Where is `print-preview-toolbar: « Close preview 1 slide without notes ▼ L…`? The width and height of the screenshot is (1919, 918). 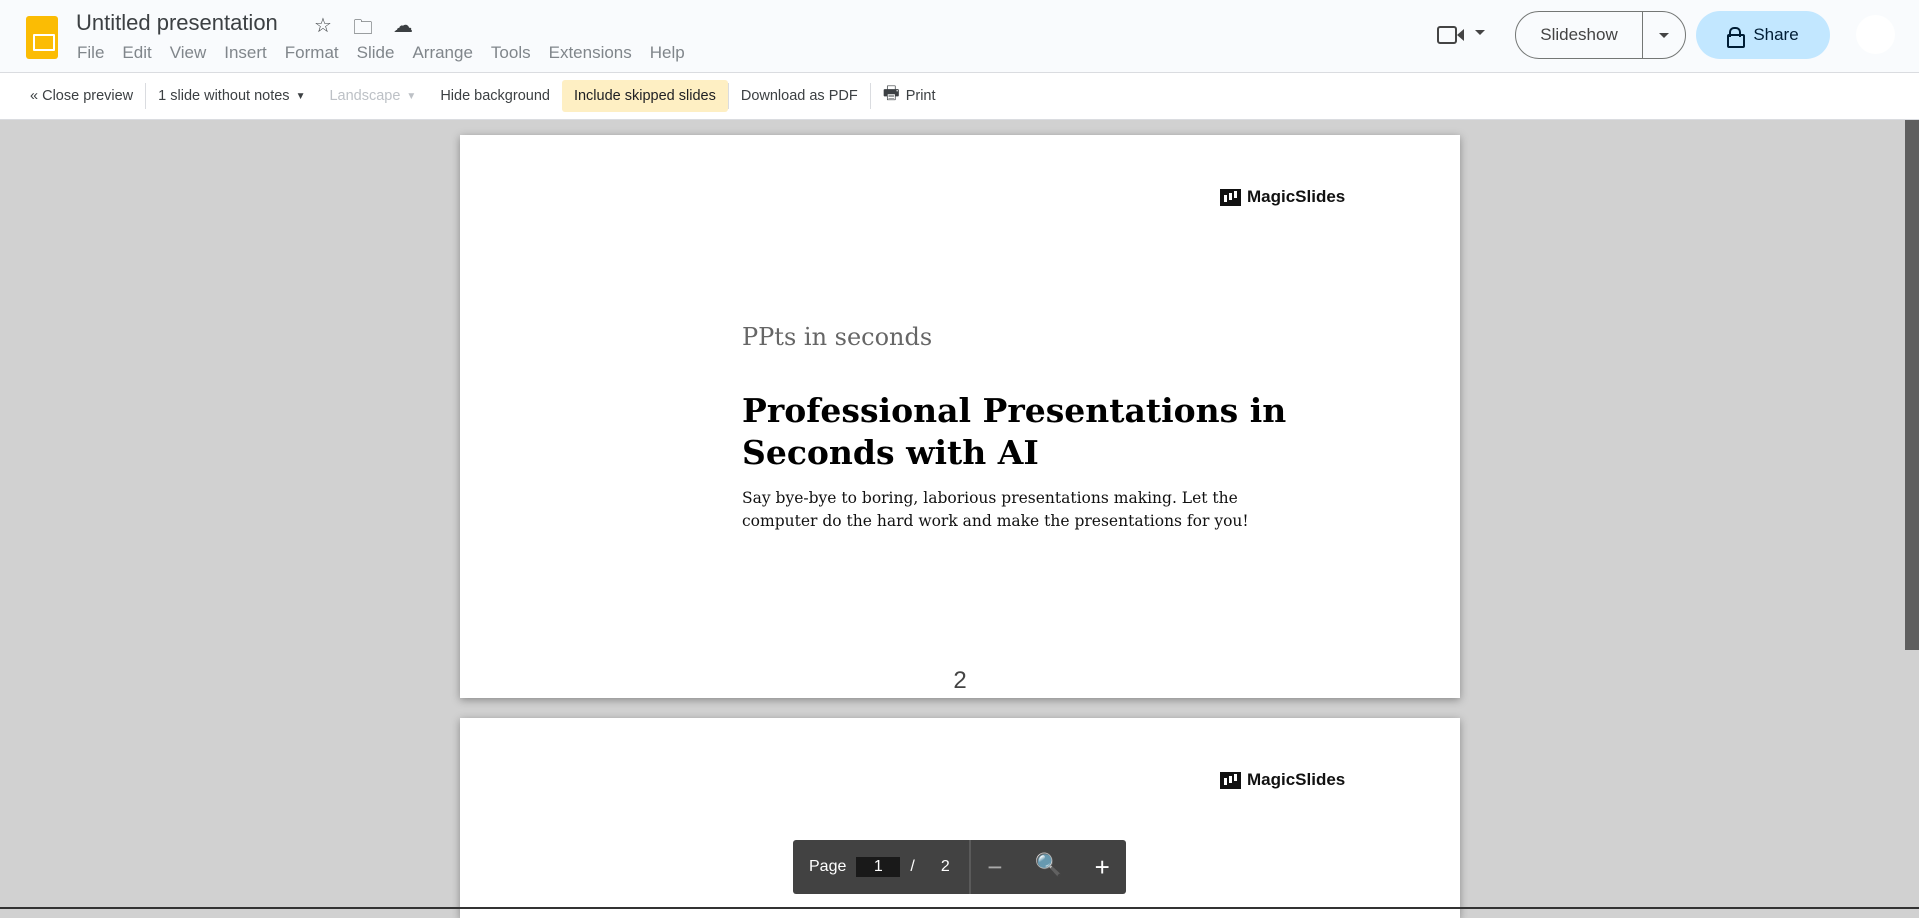 print-preview-toolbar: « Close preview 1 slide without notes ▼ L… is located at coordinates (959, 96).